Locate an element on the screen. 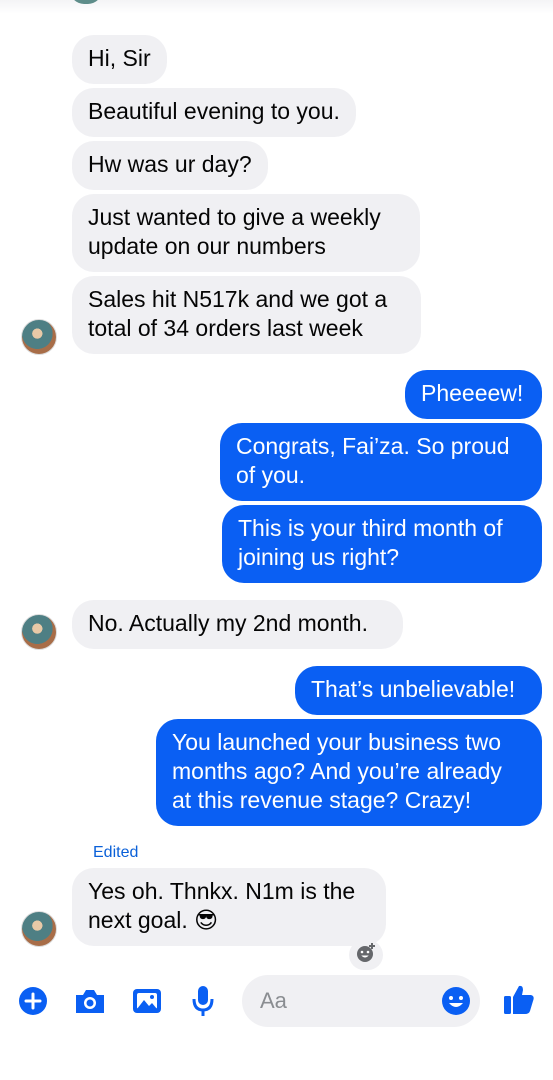 This screenshot has width=553, height=1080. camera-icon is located at coordinates (90, 1001).